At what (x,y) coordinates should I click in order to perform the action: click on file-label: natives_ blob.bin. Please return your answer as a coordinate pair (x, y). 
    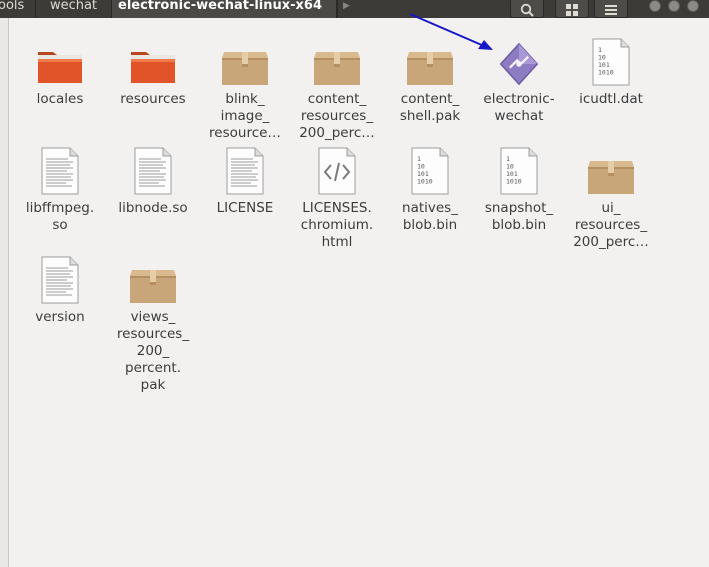
    Looking at the image, I should click on (430, 216).